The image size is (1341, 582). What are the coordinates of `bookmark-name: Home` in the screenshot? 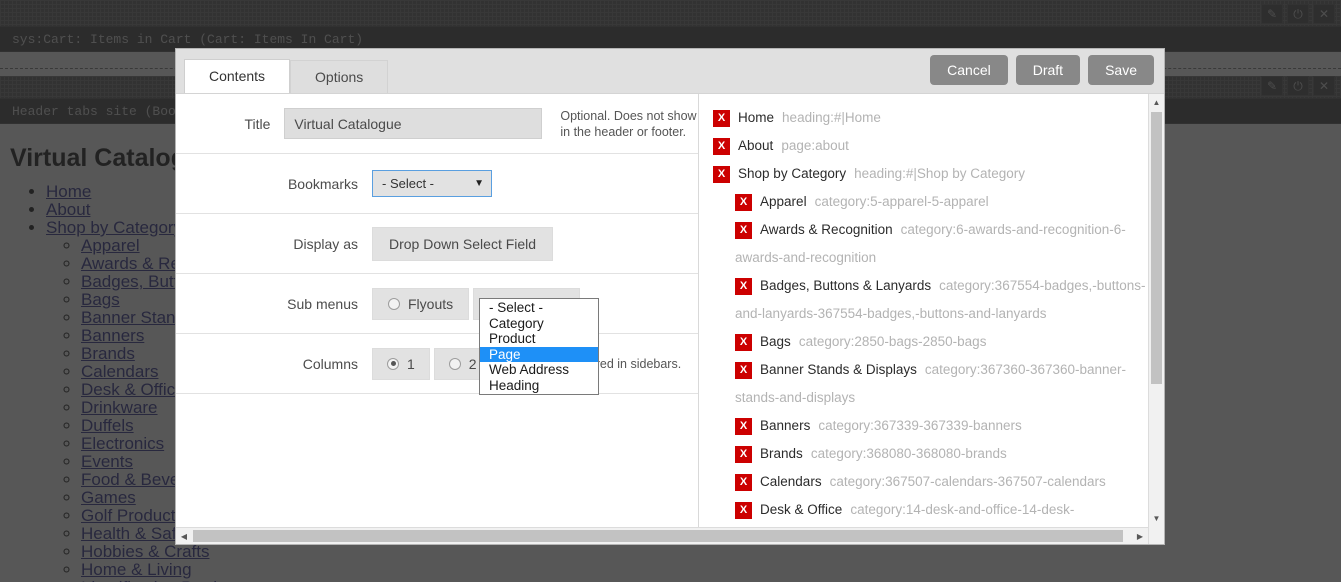 It's located at (756, 117).